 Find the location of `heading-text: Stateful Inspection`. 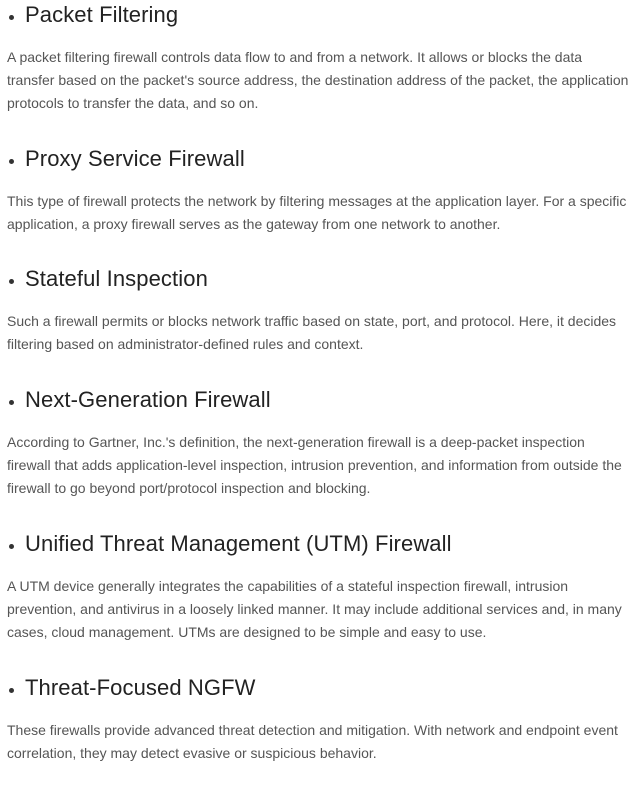

heading-text: Stateful Inspection is located at coordinates (116, 278).